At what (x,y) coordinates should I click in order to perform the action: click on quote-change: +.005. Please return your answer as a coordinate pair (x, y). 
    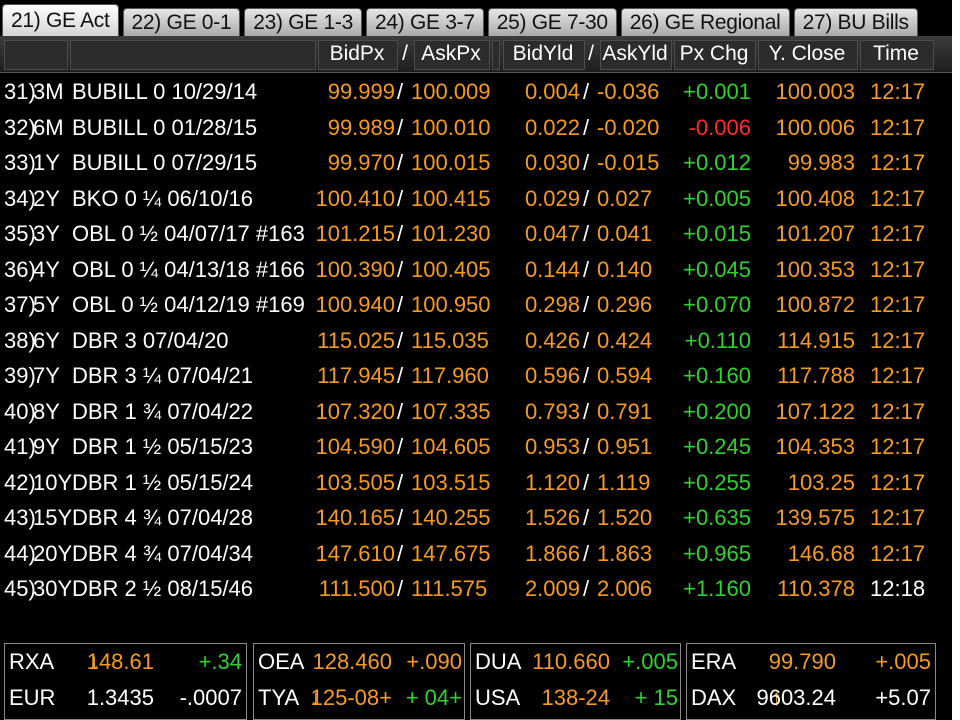
    Looking at the image, I should click on (903, 661).